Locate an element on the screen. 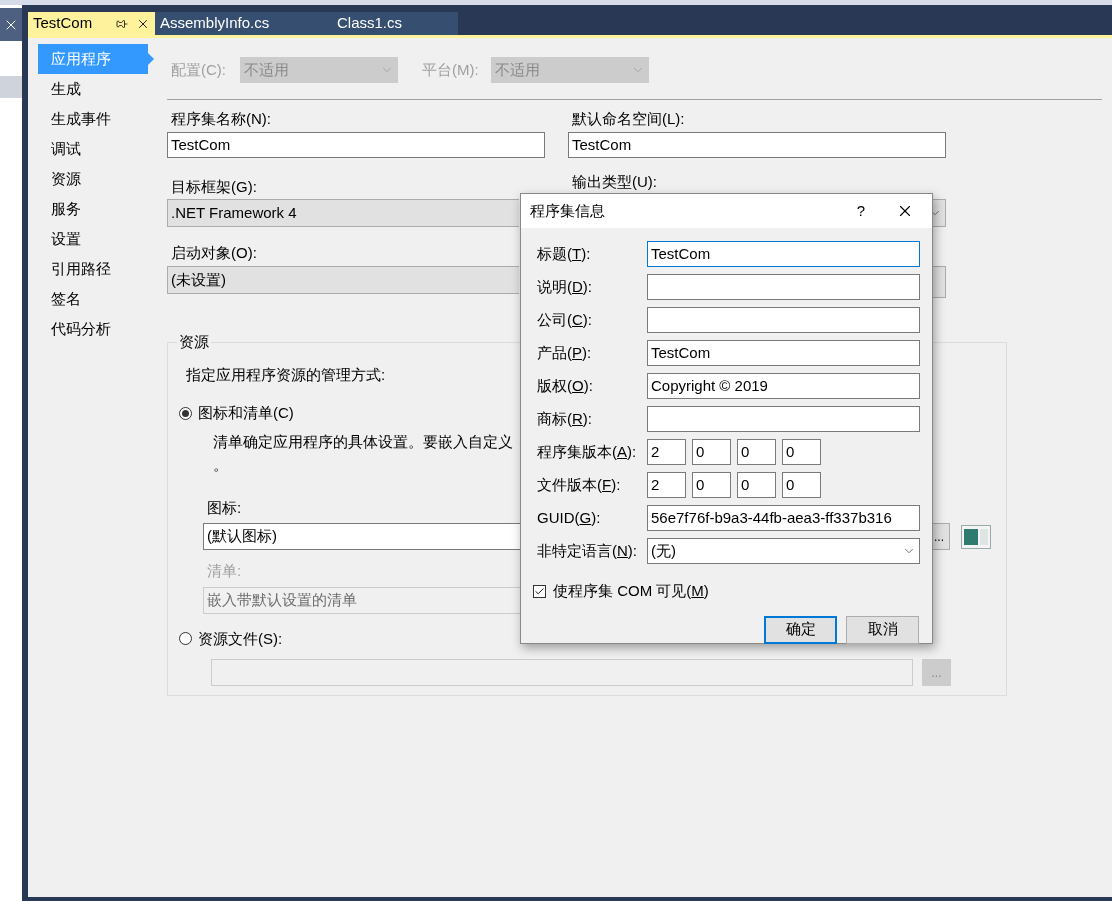 This screenshot has width=1112, height=901. sidebar-item: 代码分析 is located at coordinates (93, 329).